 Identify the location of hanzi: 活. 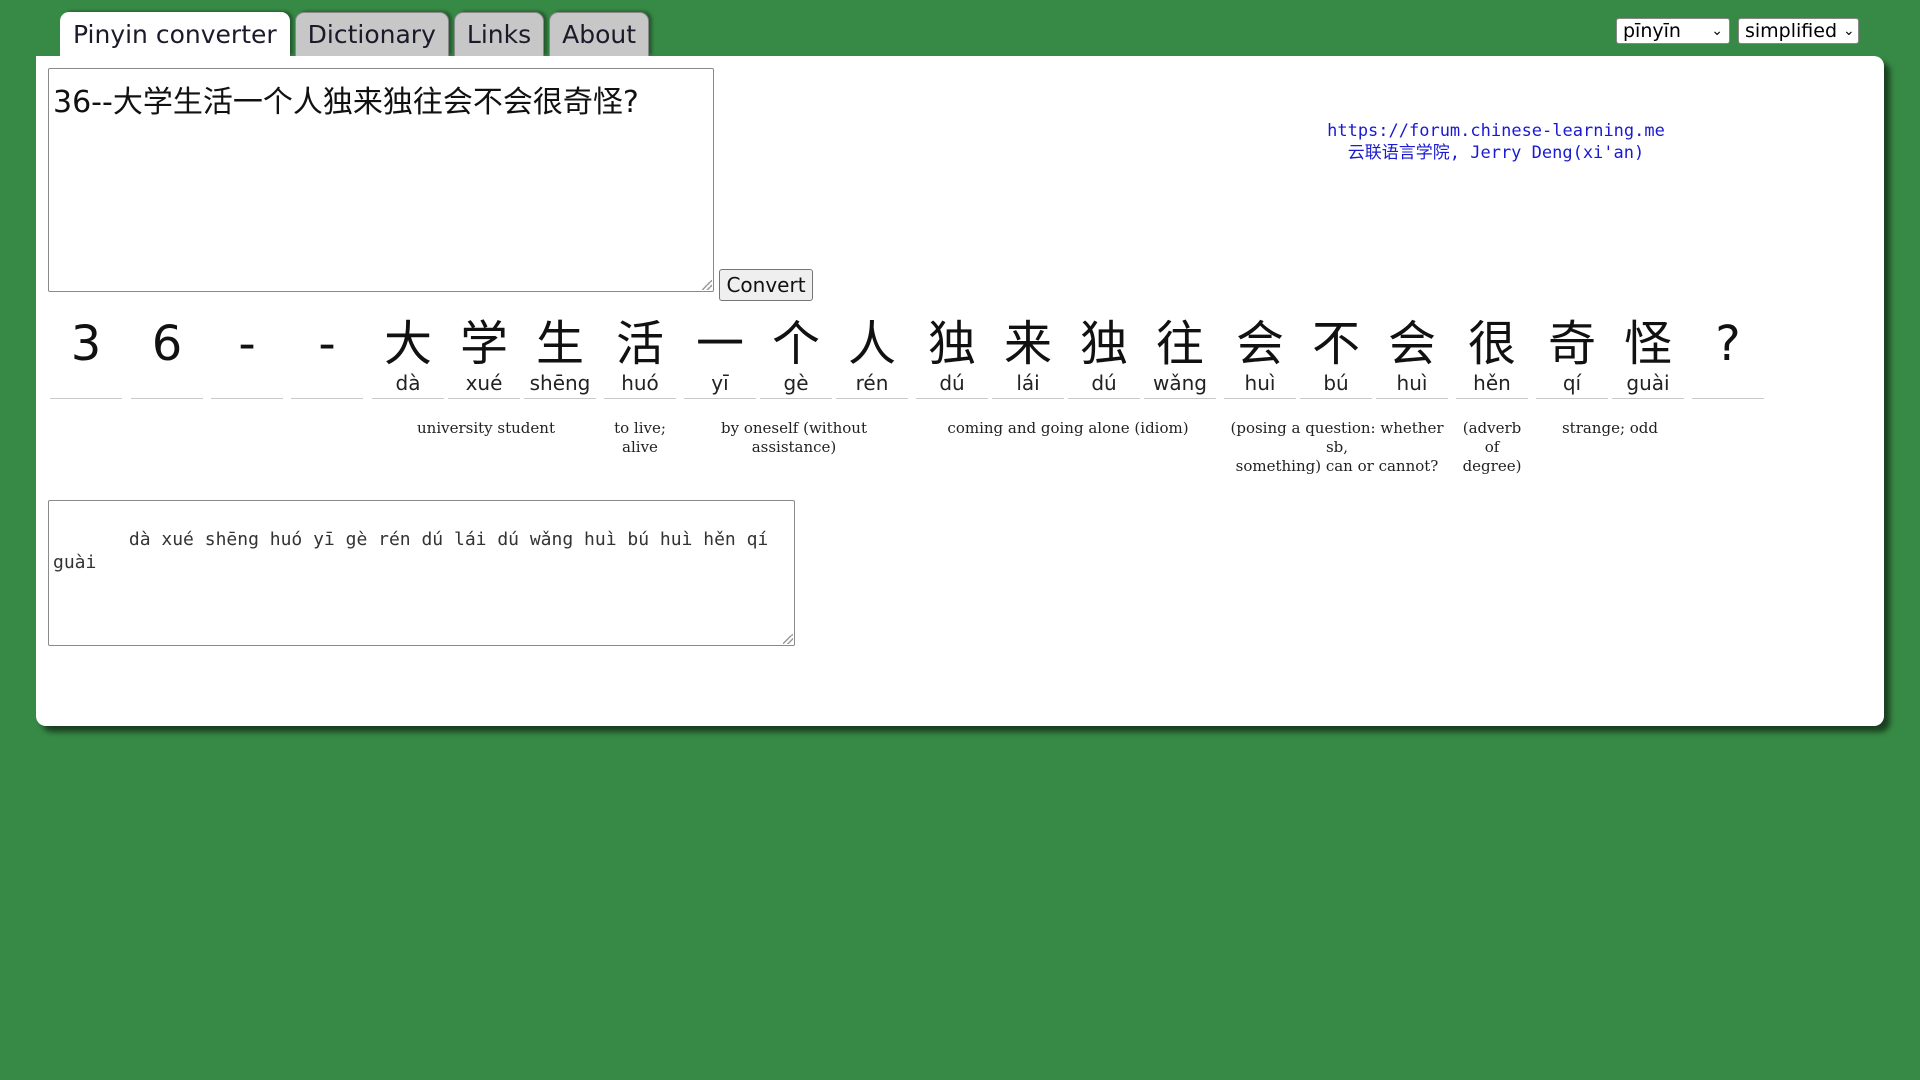
(639, 344).